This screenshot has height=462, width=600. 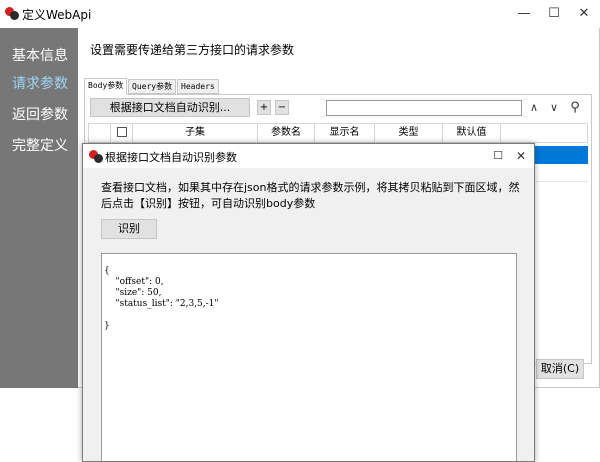 I want to click on select-all-checkbox, so click(x=121, y=132).